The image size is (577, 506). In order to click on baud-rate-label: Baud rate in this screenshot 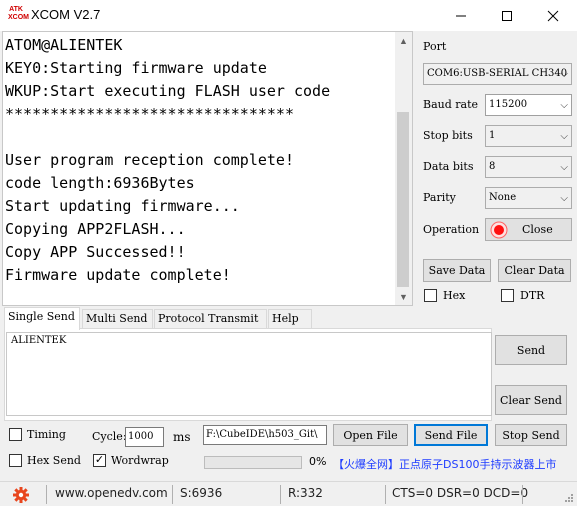, I will do `click(451, 104)`.